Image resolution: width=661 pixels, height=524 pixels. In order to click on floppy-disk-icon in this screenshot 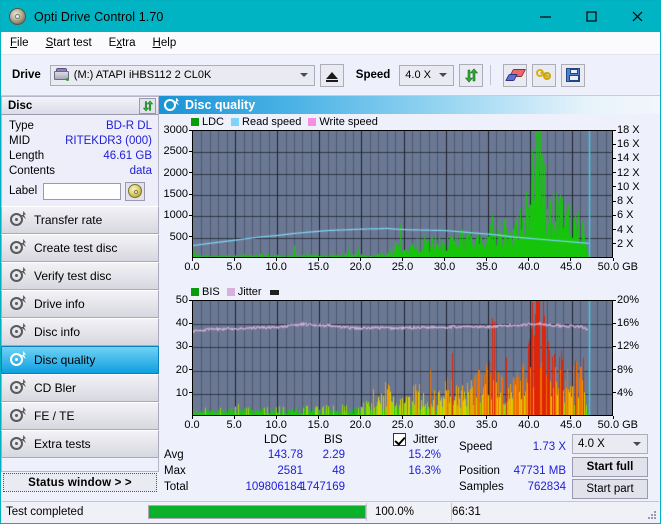, I will do `click(573, 75)`.